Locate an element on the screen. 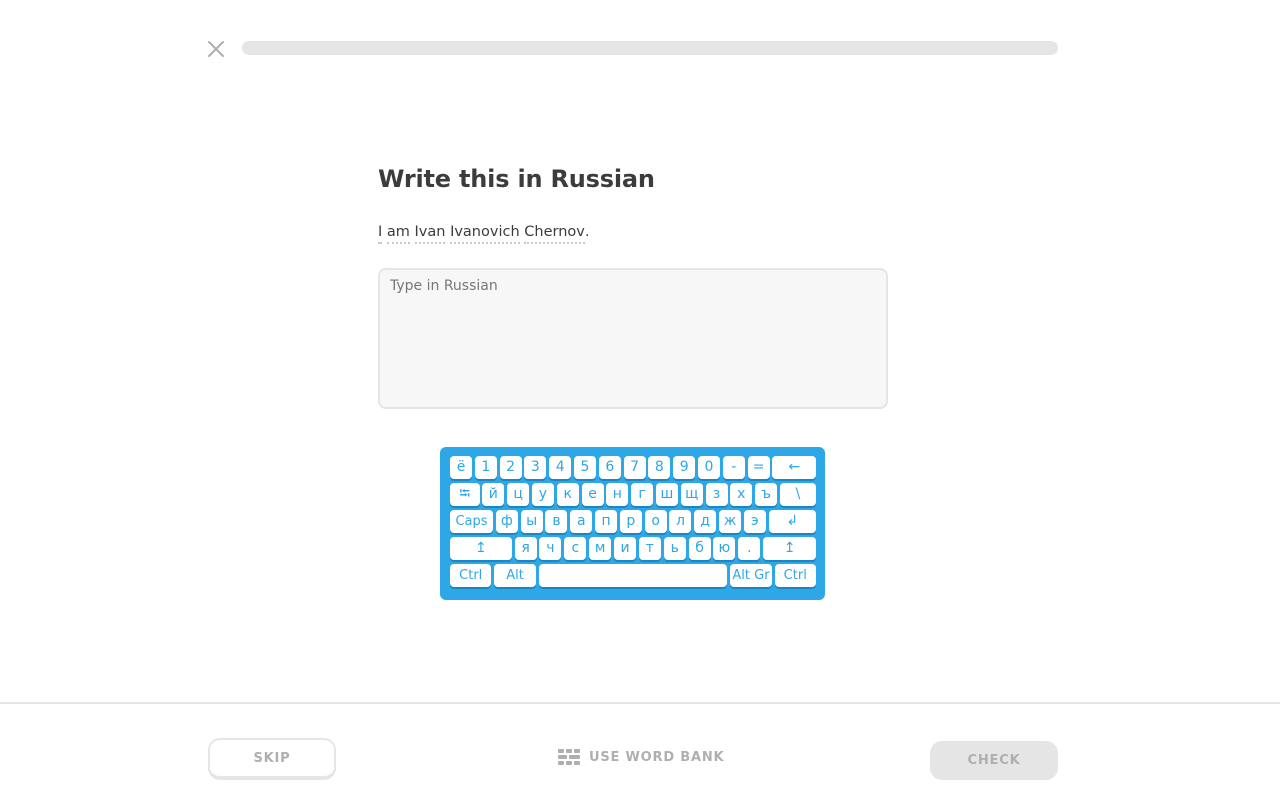  key: м is located at coordinates (600, 548).